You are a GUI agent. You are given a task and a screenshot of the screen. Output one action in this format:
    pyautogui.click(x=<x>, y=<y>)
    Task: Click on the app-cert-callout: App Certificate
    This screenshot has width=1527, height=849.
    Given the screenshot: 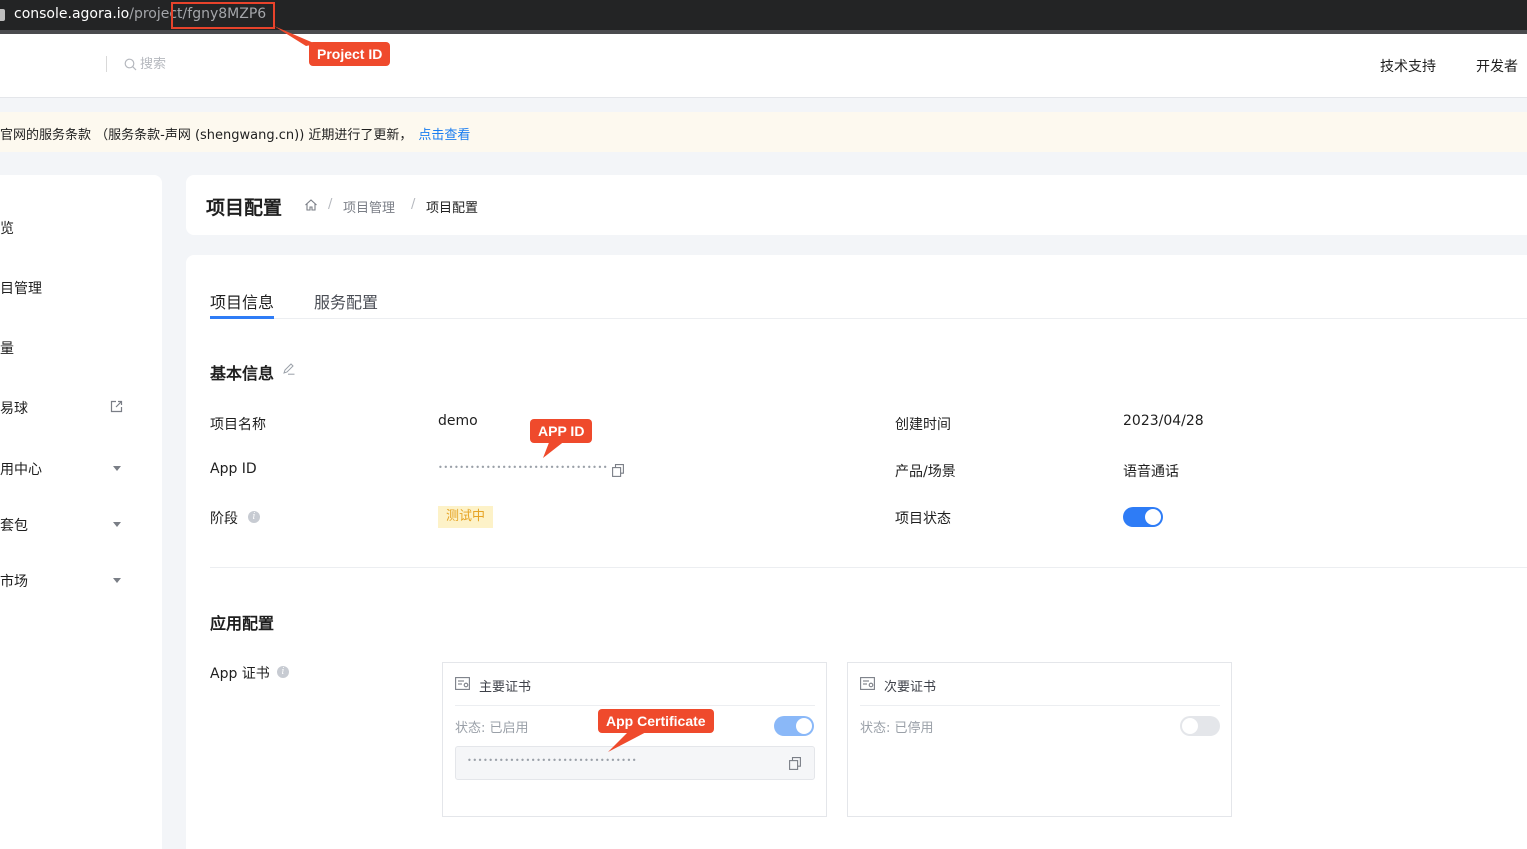 What is the action you would take?
    pyautogui.click(x=656, y=721)
    